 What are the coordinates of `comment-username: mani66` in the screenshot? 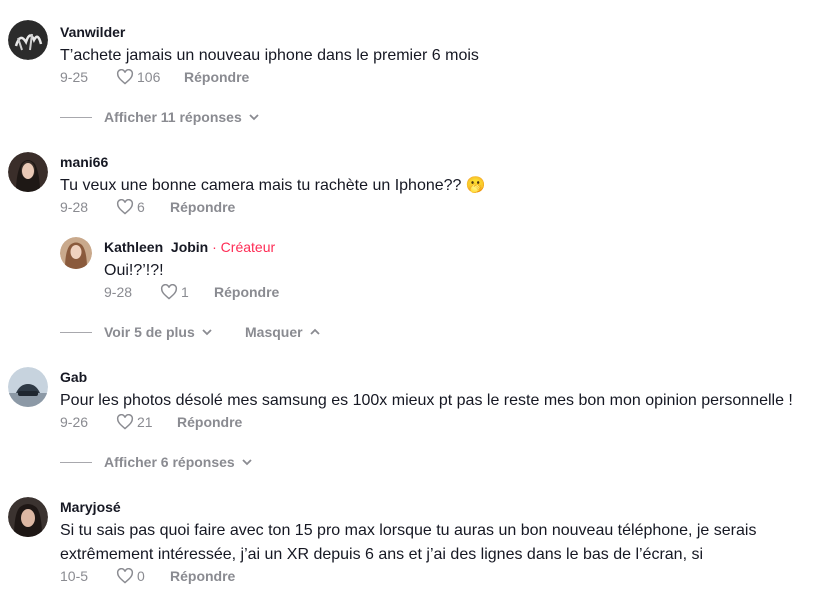 It's located at (84, 162).